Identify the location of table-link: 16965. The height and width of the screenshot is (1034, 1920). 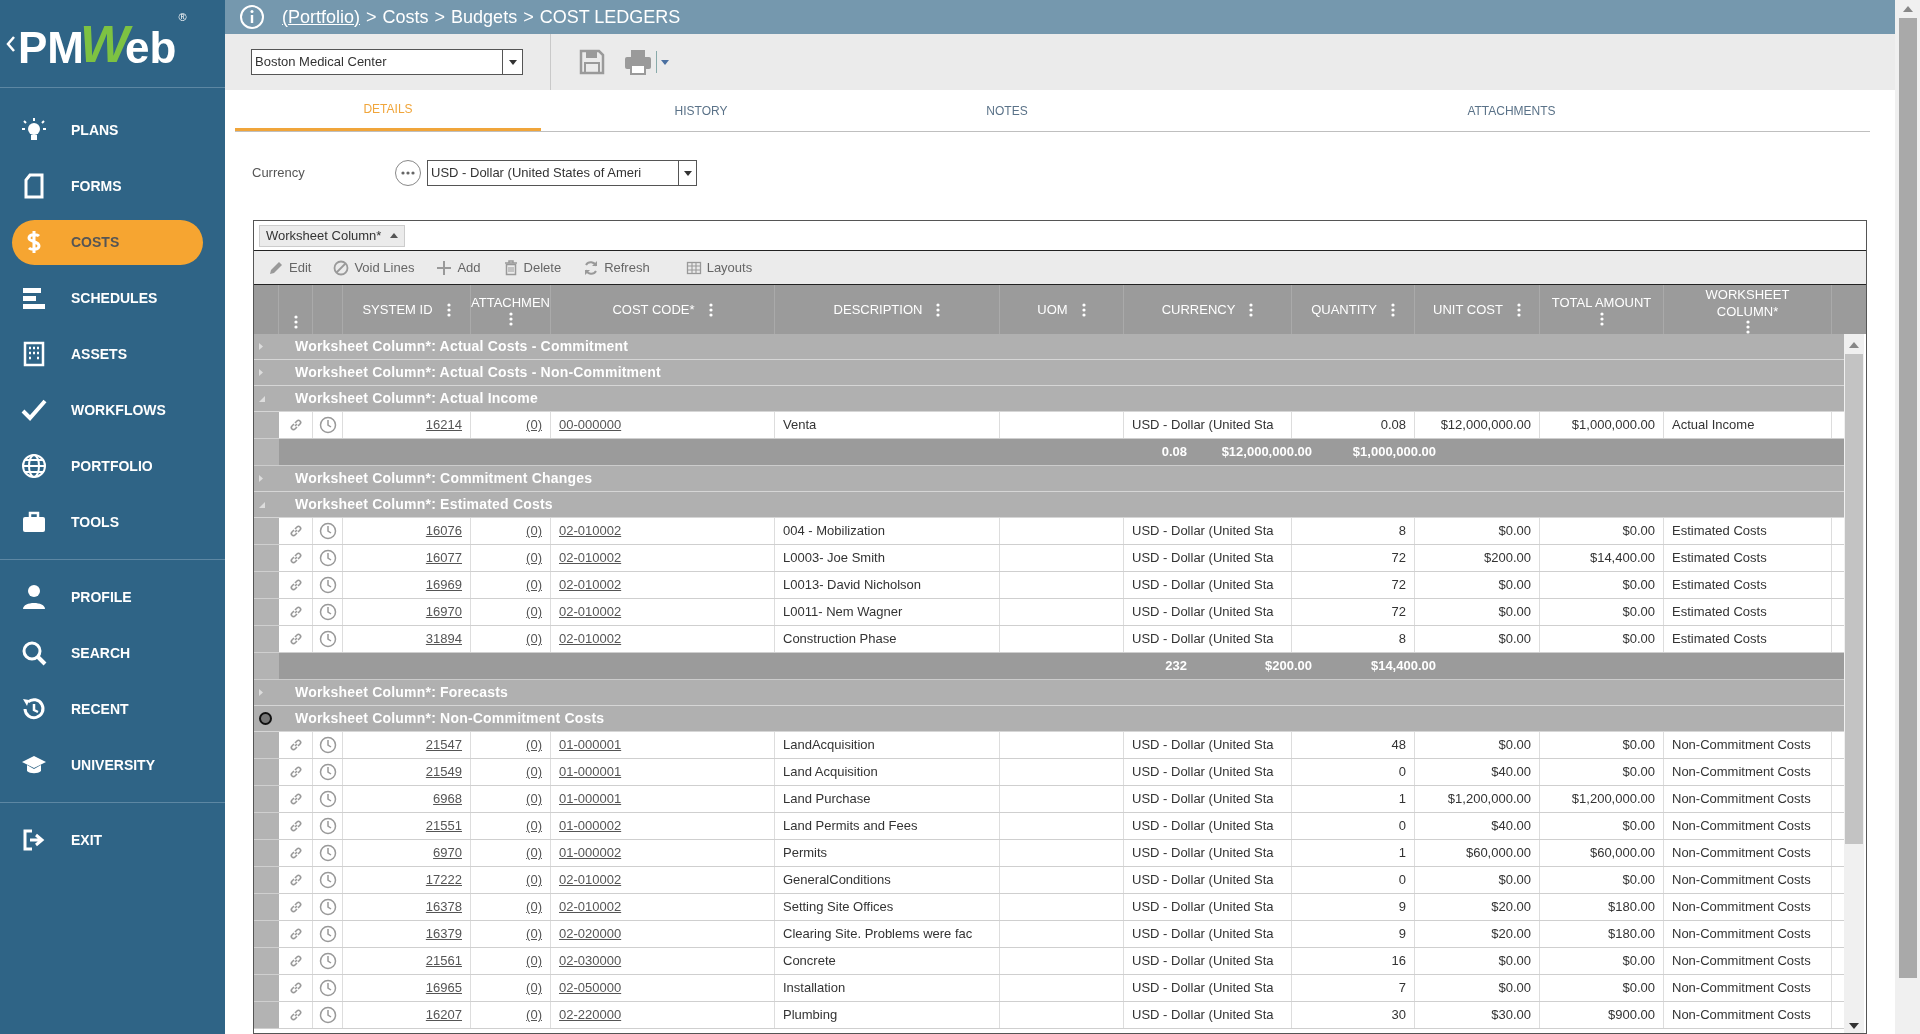
(443, 988).